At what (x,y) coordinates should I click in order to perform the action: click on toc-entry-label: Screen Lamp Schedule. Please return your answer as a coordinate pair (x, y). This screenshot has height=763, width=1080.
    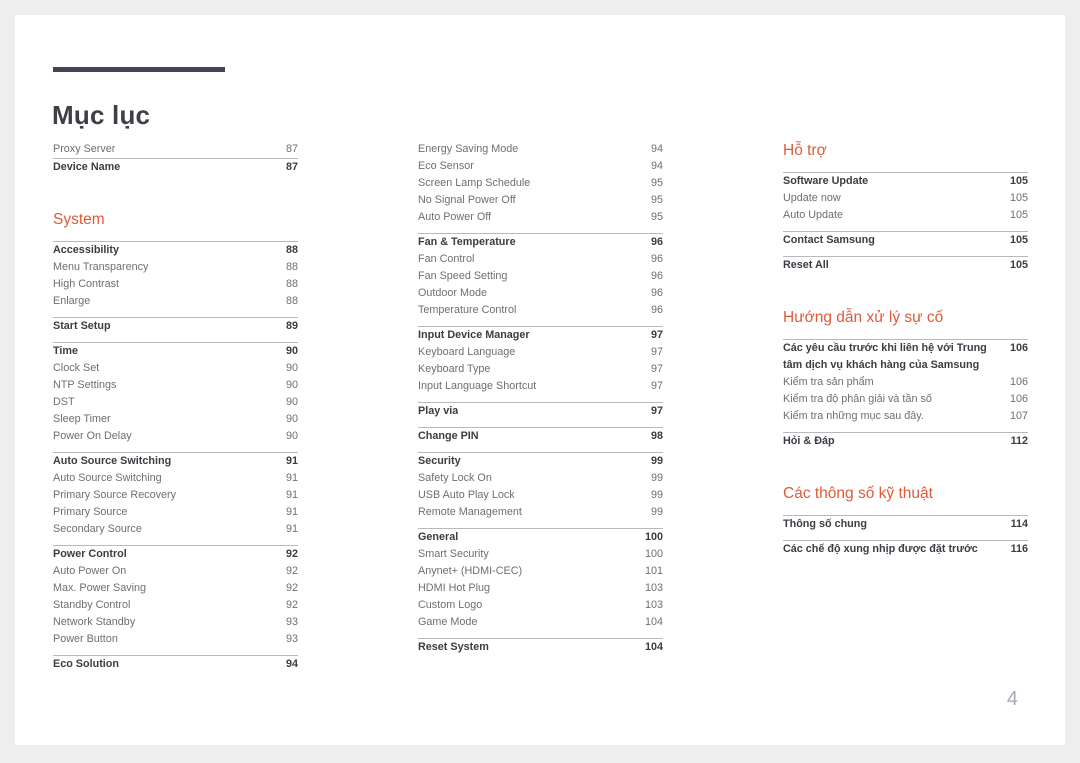
    Looking at the image, I should click on (474, 183).